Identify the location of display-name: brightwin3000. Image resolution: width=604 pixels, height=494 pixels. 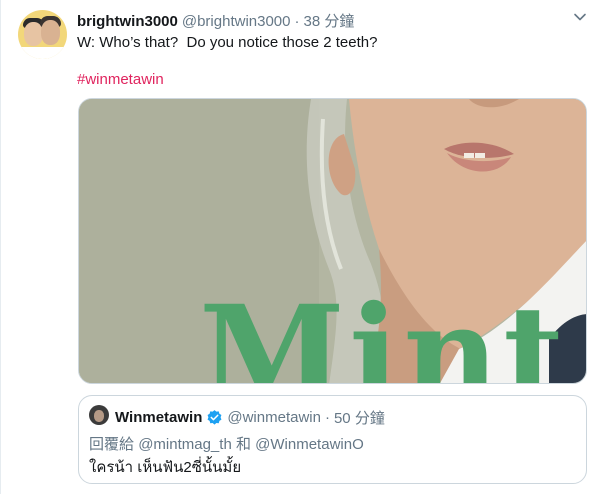
(127, 21).